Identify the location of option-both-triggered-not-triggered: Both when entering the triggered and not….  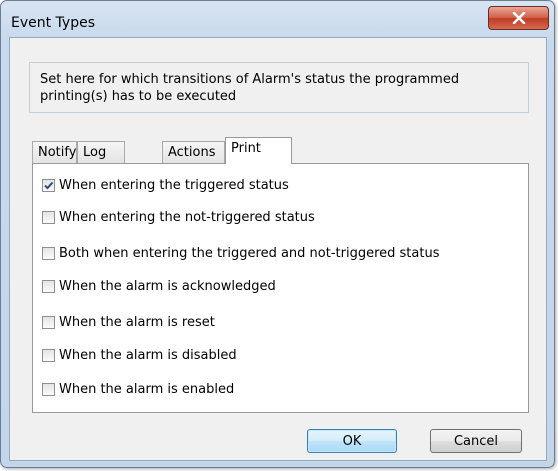
(240, 253).